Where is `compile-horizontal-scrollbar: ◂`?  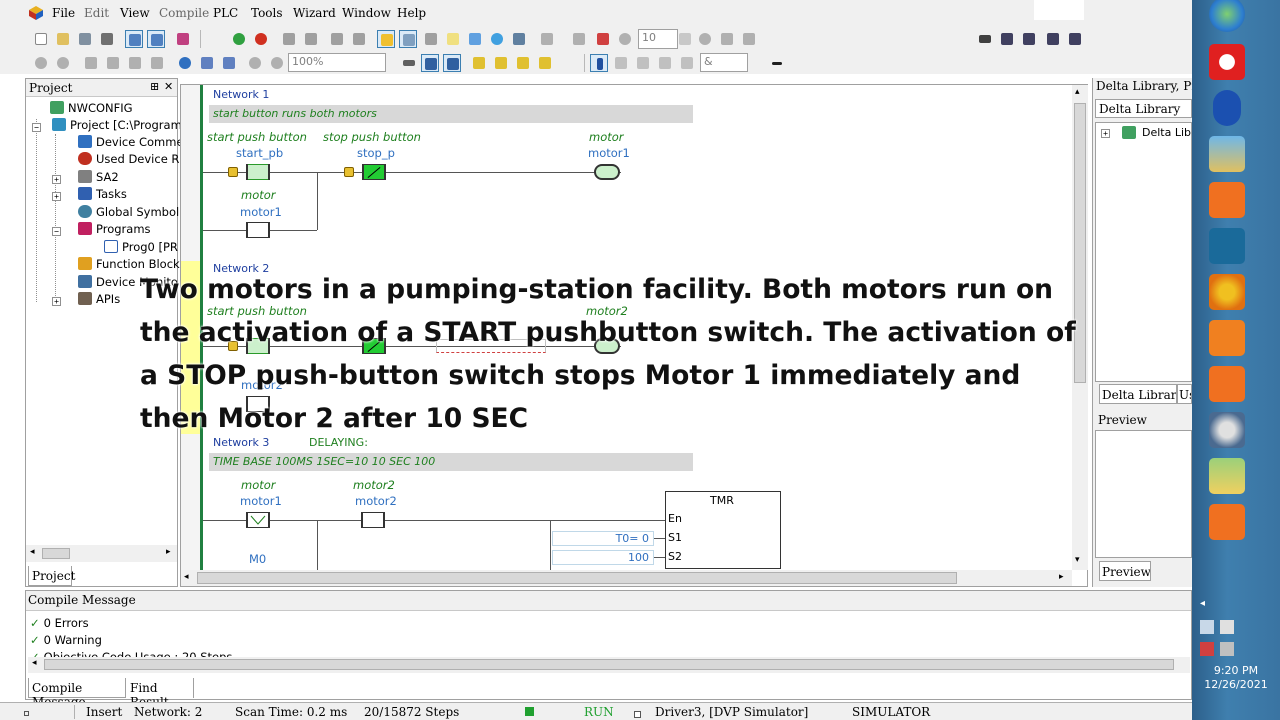 compile-horizontal-scrollbar: ◂ is located at coordinates (609, 665).